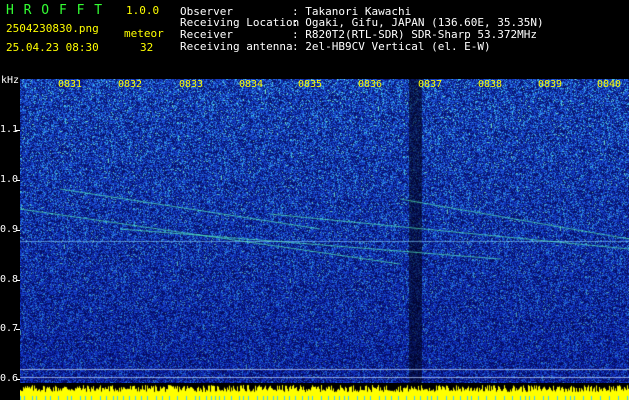 This screenshot has width=629, height=400. I want to click on x-tick-label: 0834, so click(251, 84).